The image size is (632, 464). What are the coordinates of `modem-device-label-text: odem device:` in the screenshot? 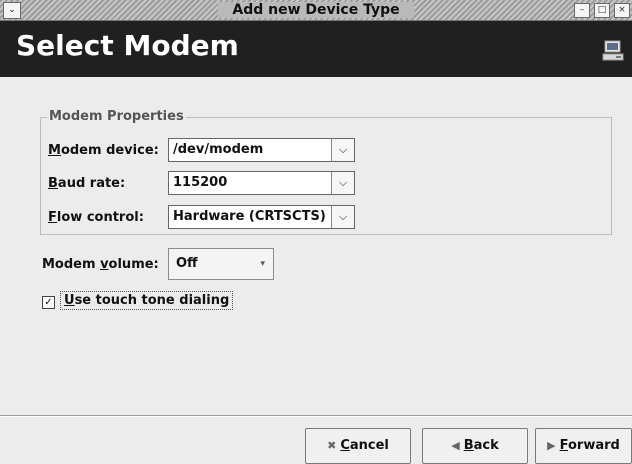 It's located at (109, 150).